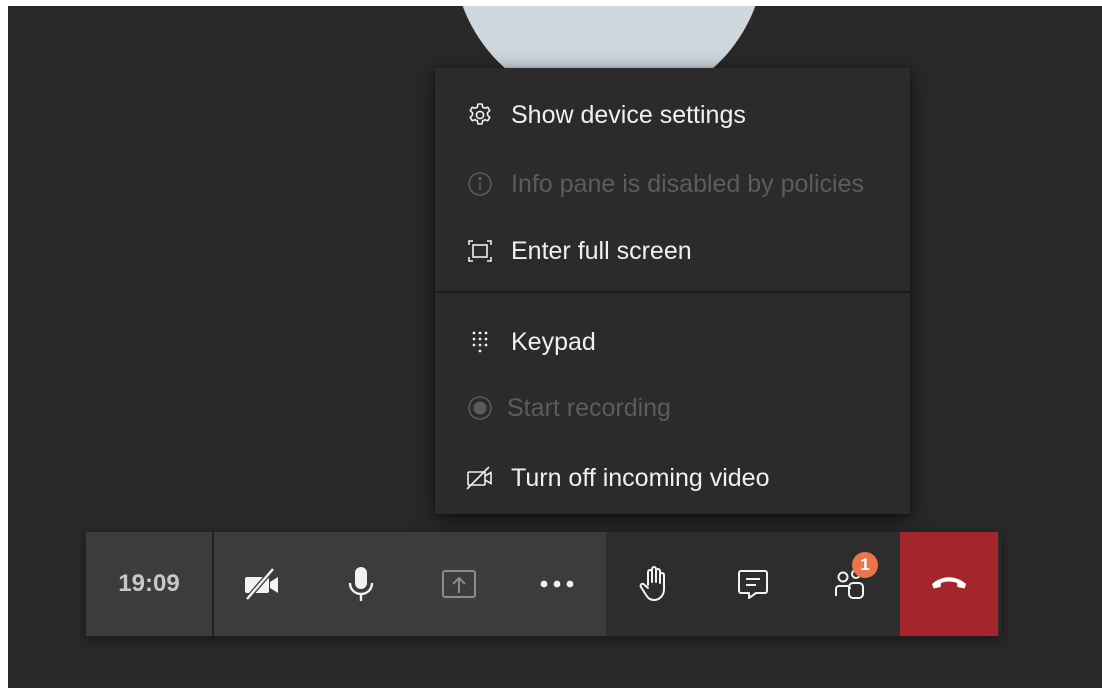  I want to click on menu-item-label: Enter full screen, so click(601, 250).